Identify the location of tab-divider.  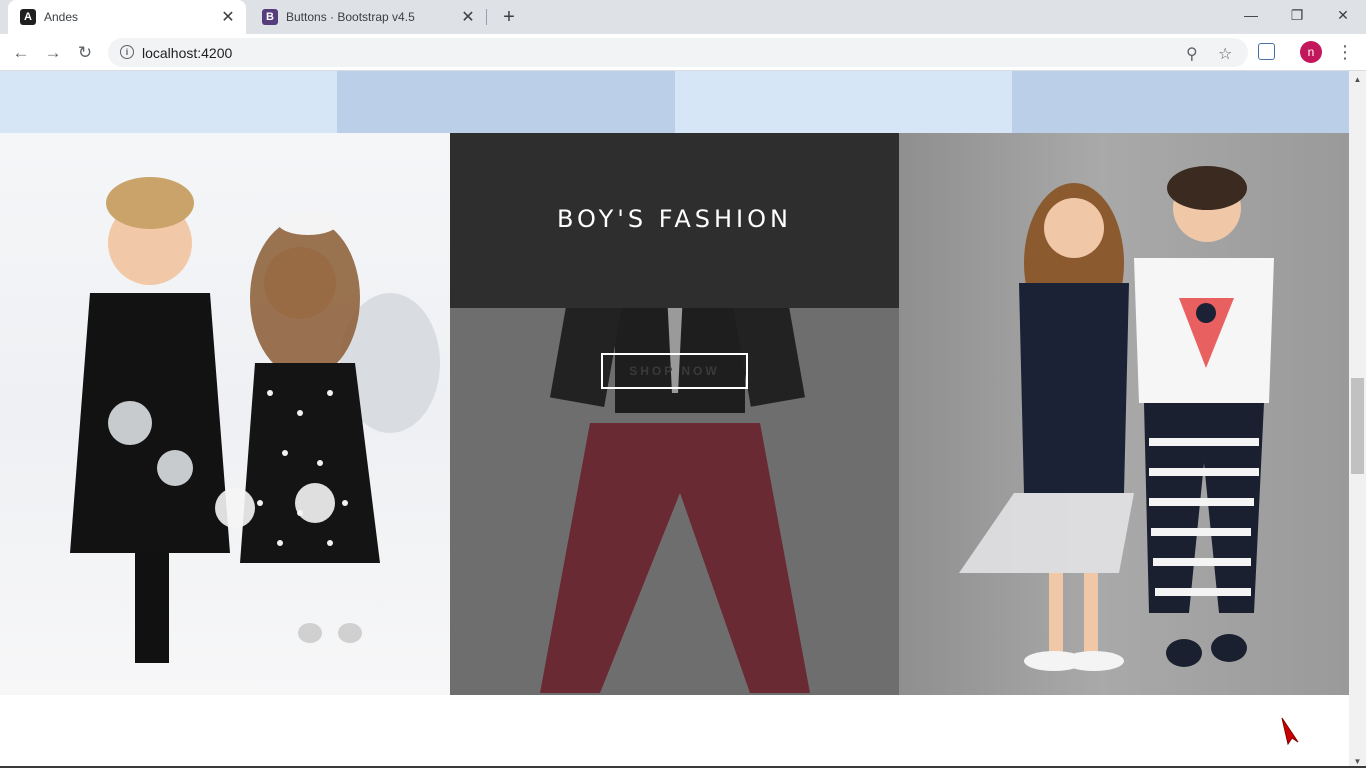
(486, 17).